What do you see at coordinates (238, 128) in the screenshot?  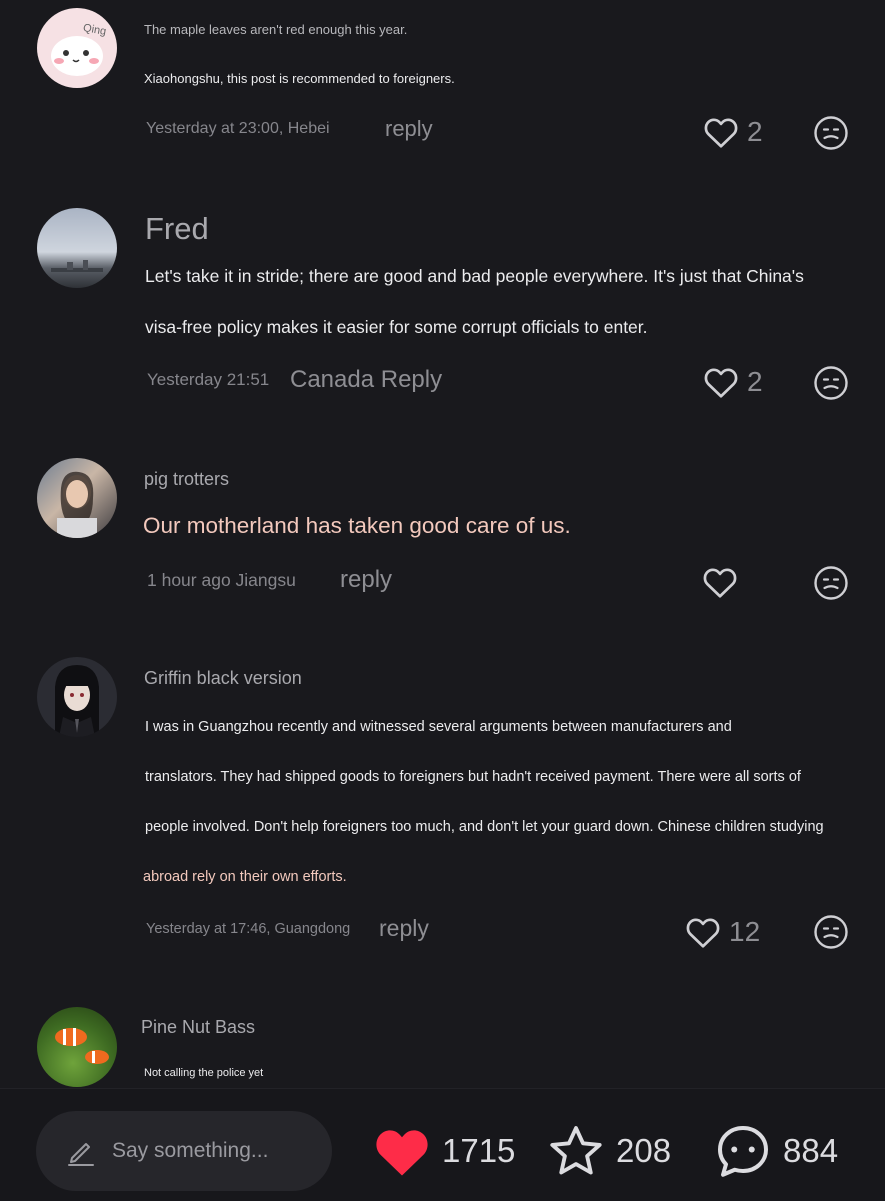 I see `comment-meta: Yesterday at 23:00, Hebei` at bounding box center [238, 128].